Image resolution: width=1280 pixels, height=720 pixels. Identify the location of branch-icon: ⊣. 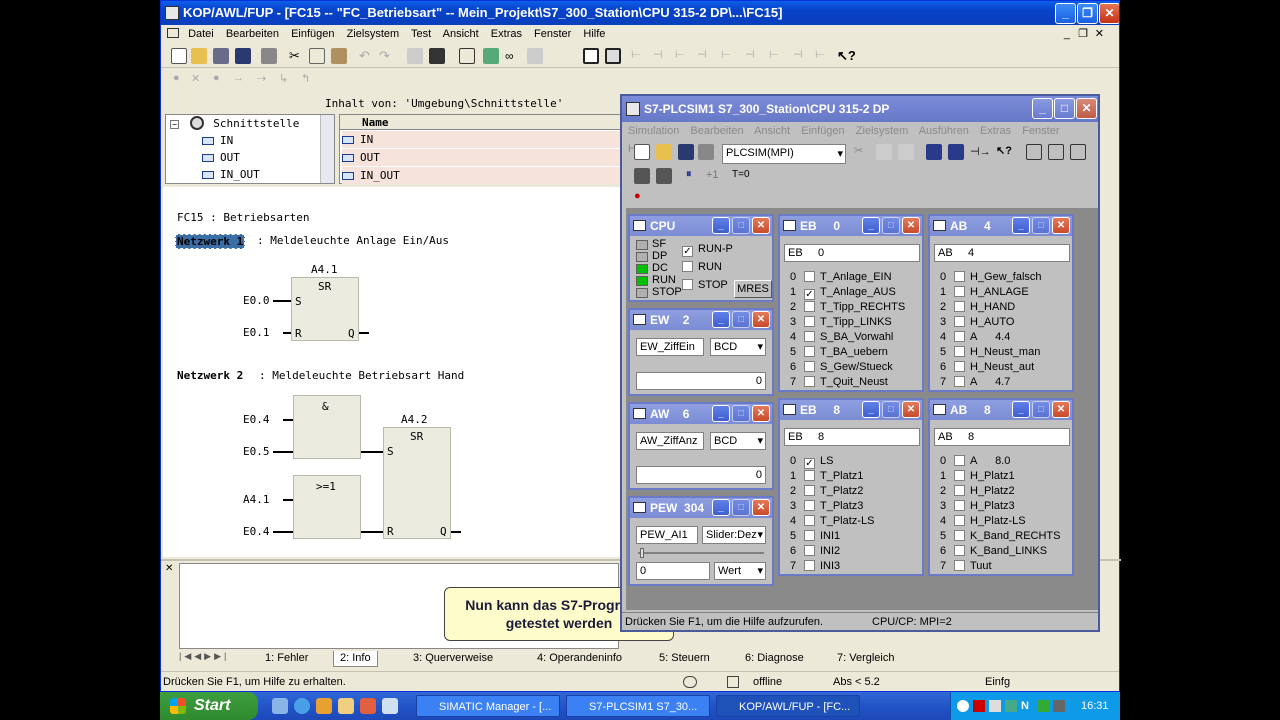
(705, 56).